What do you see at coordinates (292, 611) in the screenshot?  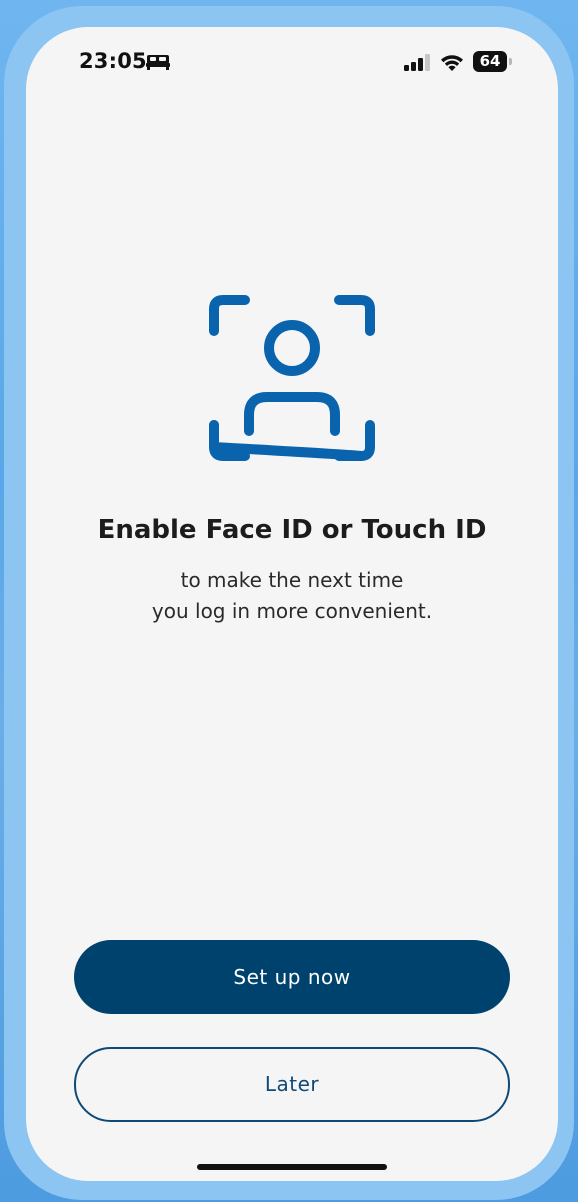 I see `subtitle-line-2: you log in more convenient.` at bounding box center [292, 611].